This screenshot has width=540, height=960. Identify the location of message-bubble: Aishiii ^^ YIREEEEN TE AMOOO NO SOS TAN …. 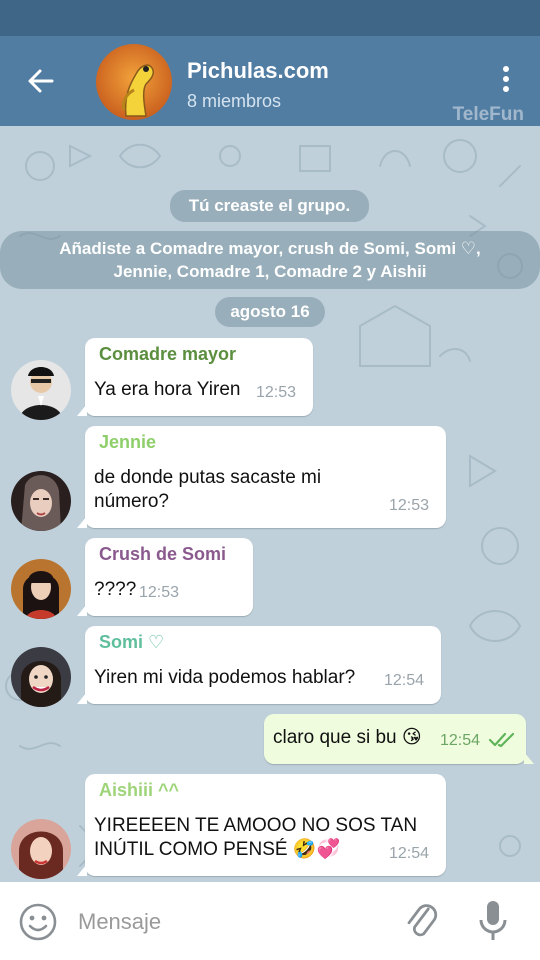
(261, 825).